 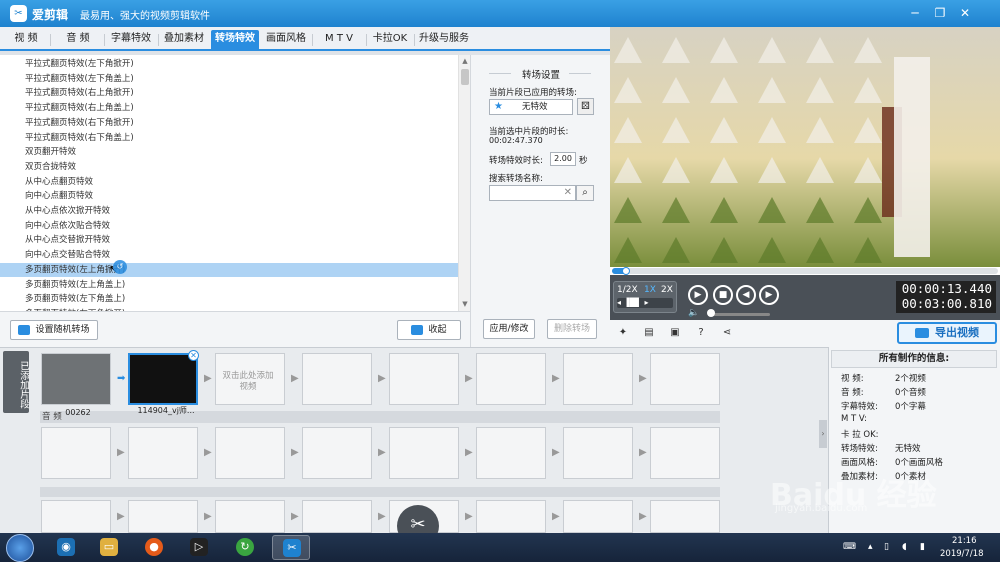 What do you see at coordinates (623, 333) in the screenshot?
I see `new-project-icon: ✦` at bounding box center [623, 333].